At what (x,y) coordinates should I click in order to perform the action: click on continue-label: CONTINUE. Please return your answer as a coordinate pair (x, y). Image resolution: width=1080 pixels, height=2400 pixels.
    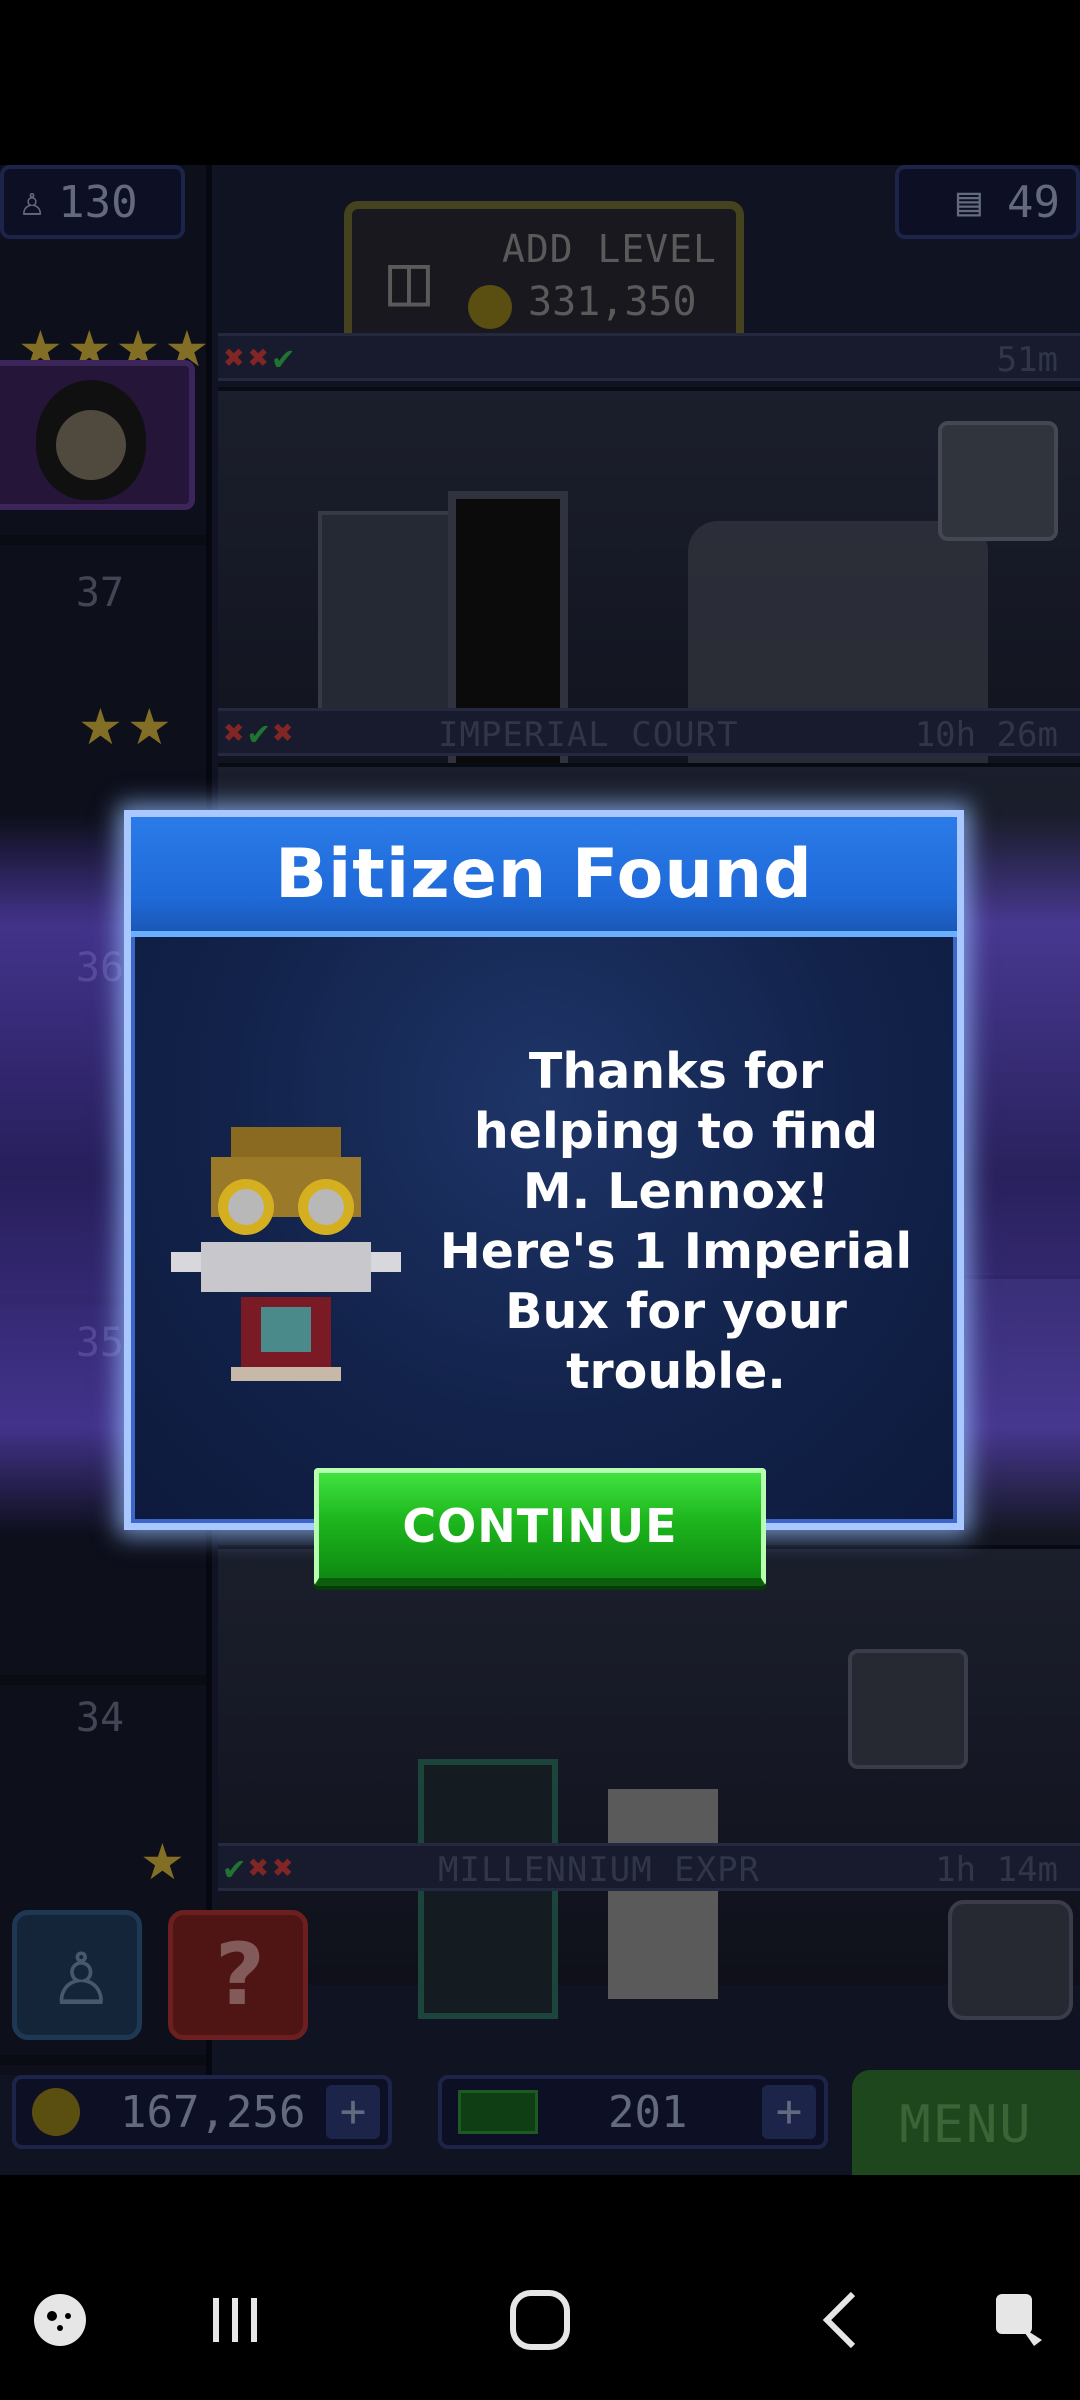
    Looking at the image, I should click on (540, 1525).